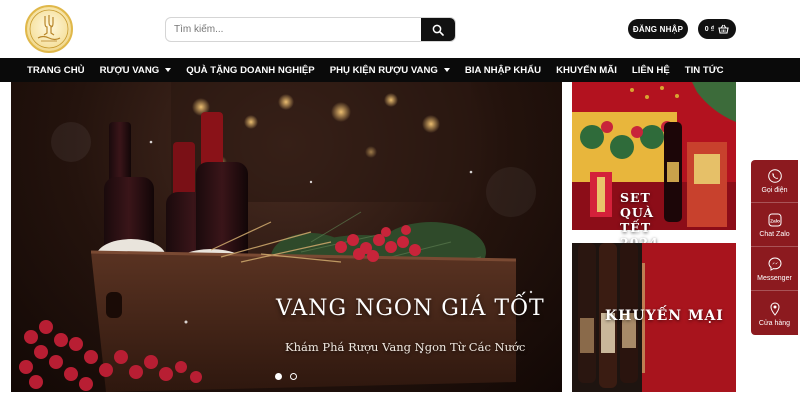 Image resolution: width=800 pixels, height=403 pixels. I want to click on nav-item-label: TIN TỨC, so click(704, 70).